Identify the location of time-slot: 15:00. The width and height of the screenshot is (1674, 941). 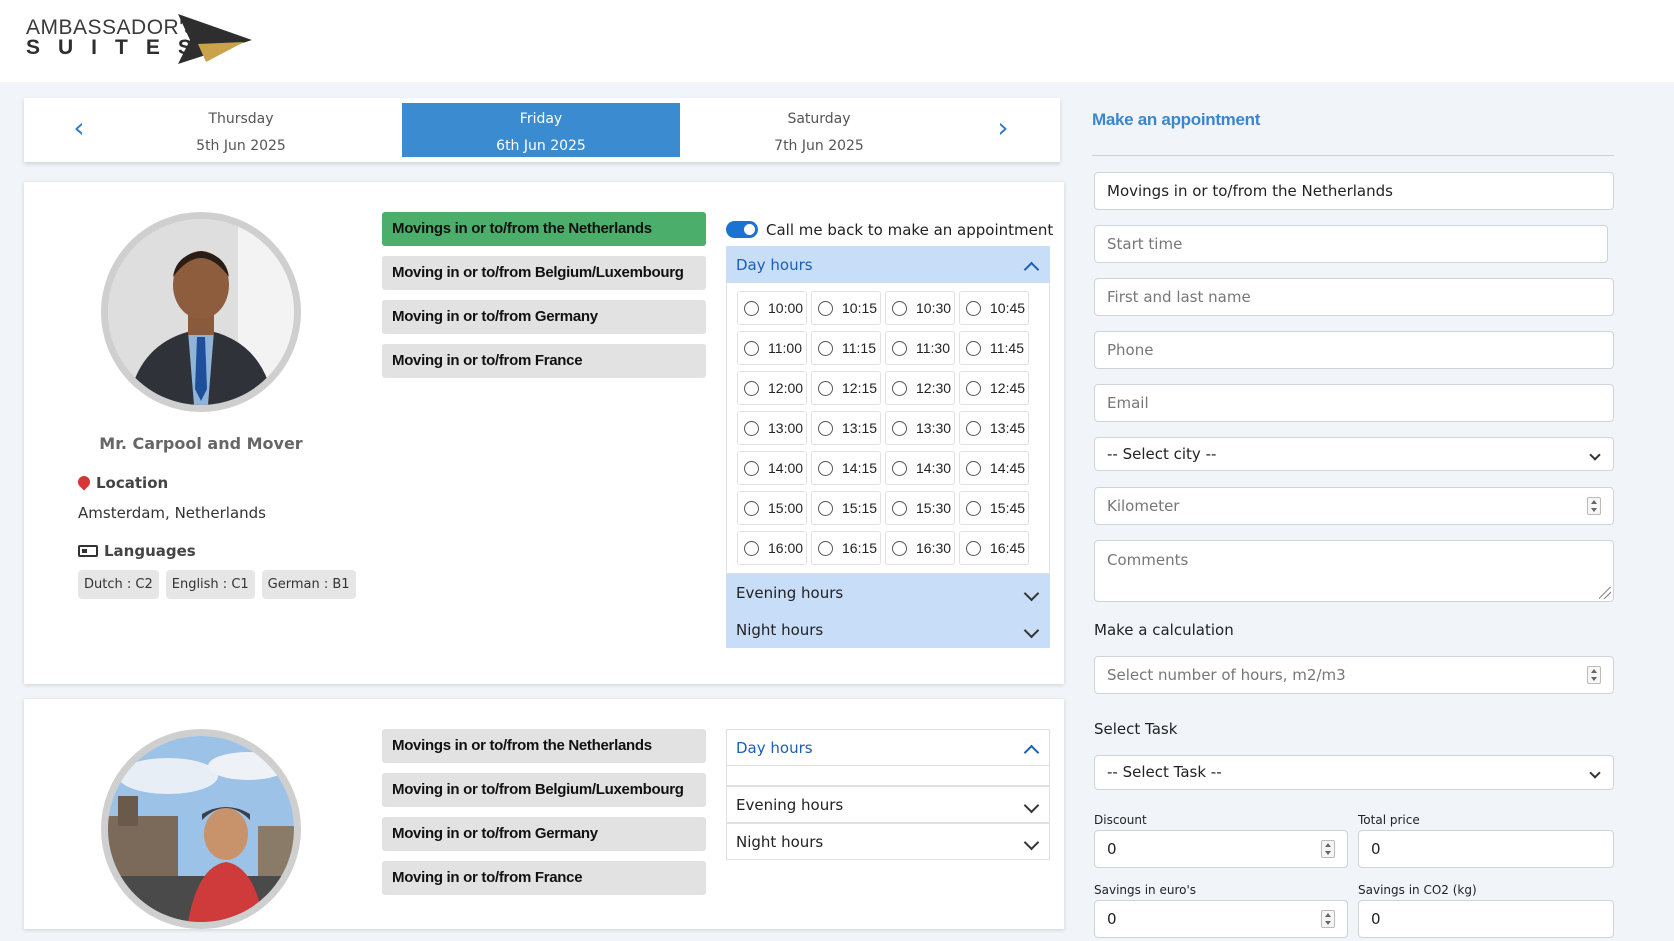
(772, 508).